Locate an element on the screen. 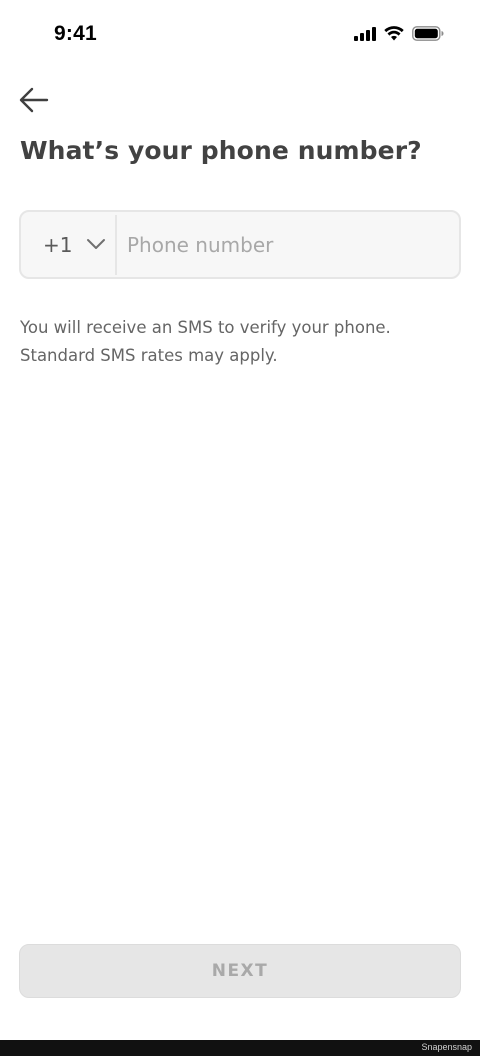 The image size is (480, 1056). wifi-icon is located at coordinates (394, 35).